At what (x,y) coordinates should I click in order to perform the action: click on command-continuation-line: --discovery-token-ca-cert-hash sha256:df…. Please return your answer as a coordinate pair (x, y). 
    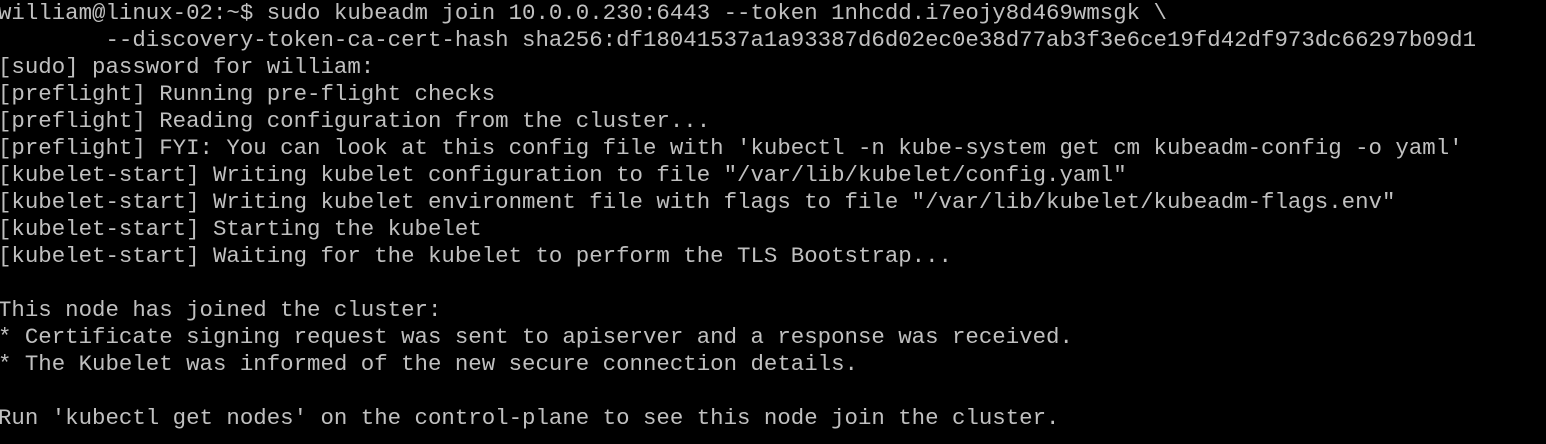
    Looking at the image, I should click on (738, 40).